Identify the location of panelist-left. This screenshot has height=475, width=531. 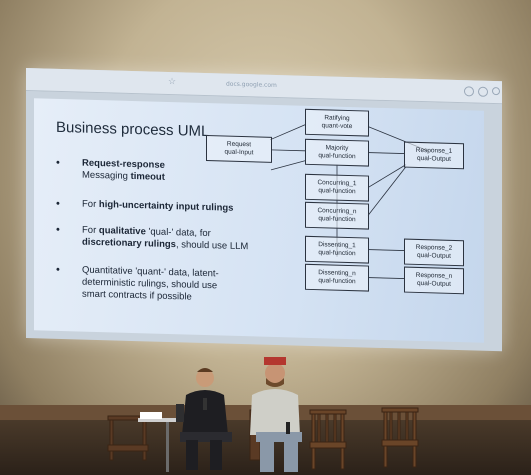
(204, 419).